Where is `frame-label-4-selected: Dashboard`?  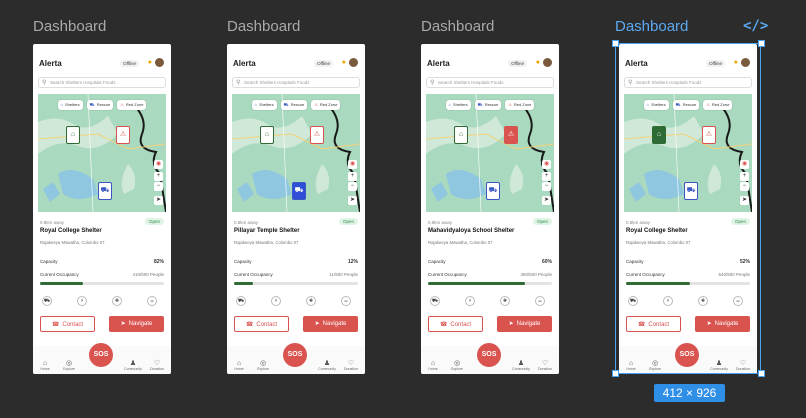 frame-label-4-selected: Dashboard is located at coordinates (651, 26).